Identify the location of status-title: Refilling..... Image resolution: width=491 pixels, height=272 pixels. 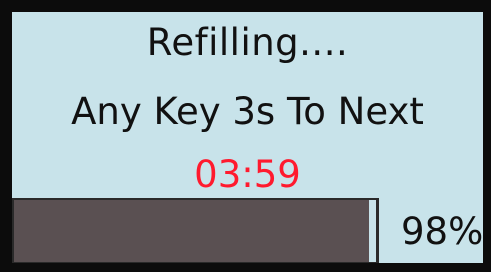
(247, 42).